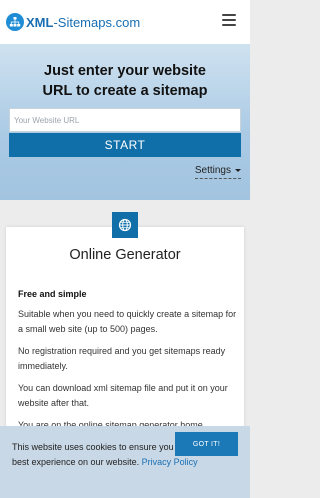 This screenshot has width=320, height=498. I want to click on website-url-input, so click(125, 120).